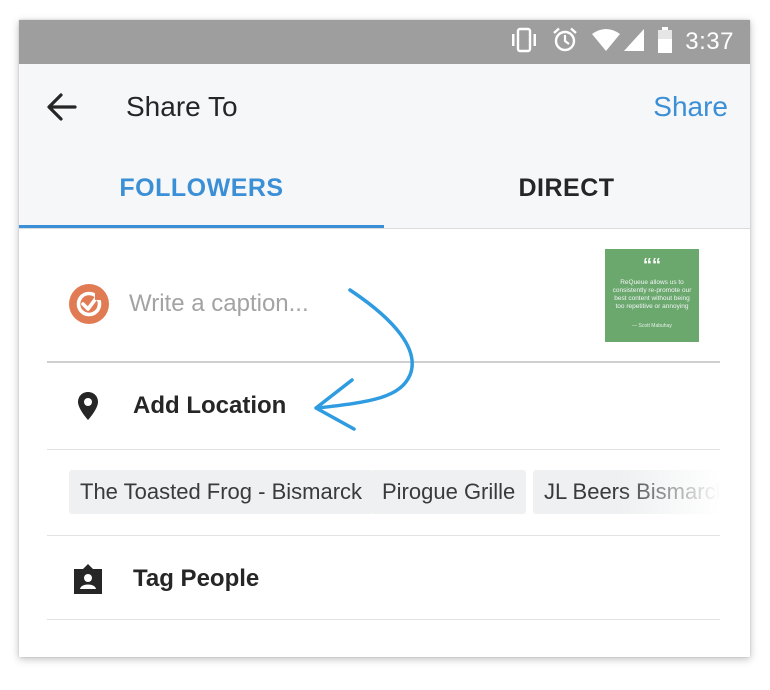 The image size is (770, 690). Describe the element at coordinates (709, 41) in the screenshot. I see `status-time: 3:37` at that location.